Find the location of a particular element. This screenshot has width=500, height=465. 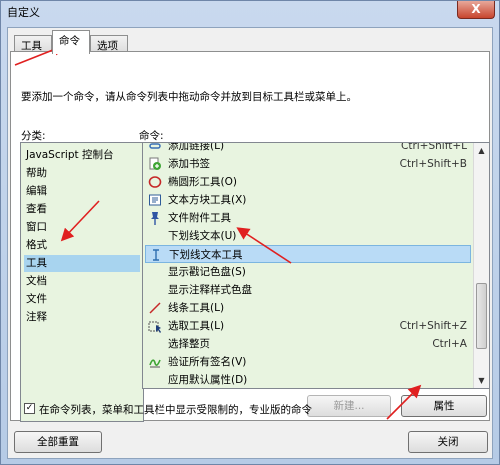

tab-commands: 命令 is located at coordinates (71, 42).